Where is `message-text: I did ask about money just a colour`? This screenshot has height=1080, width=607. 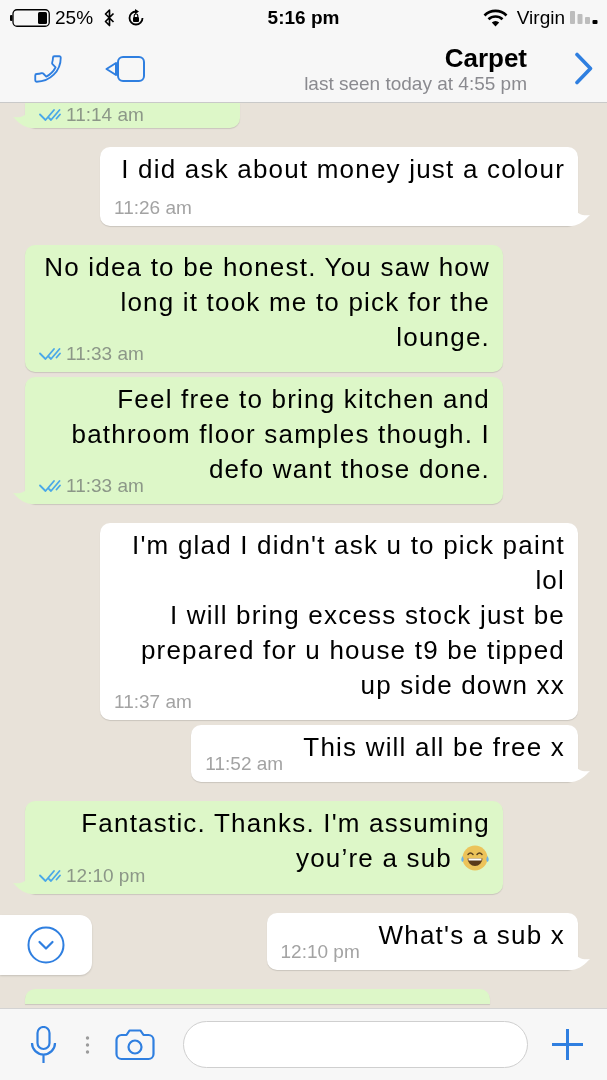 message-text: I did ask about money just a colour is located at coordinates (343, 169).